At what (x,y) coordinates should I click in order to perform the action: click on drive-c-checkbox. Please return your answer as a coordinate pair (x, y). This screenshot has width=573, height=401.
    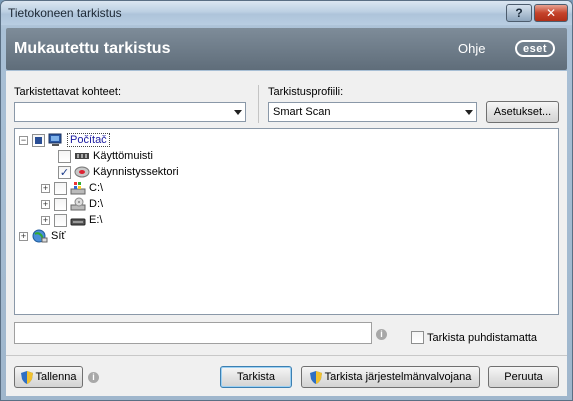
    Looking at the image, I should click on (60, 188).